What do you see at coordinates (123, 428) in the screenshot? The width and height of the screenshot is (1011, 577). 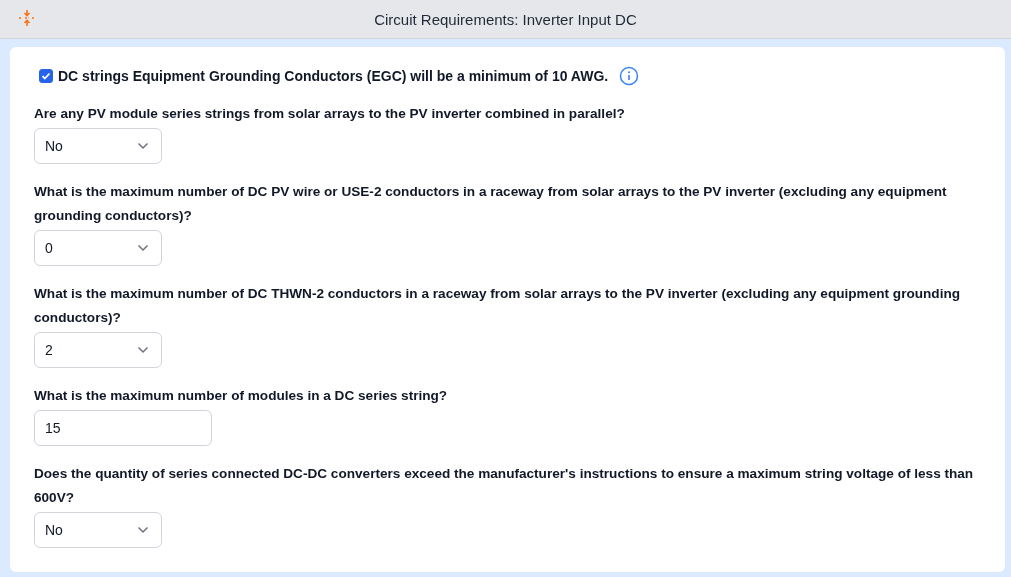 I see `input-field: 15` at bounding box center [123, 428].